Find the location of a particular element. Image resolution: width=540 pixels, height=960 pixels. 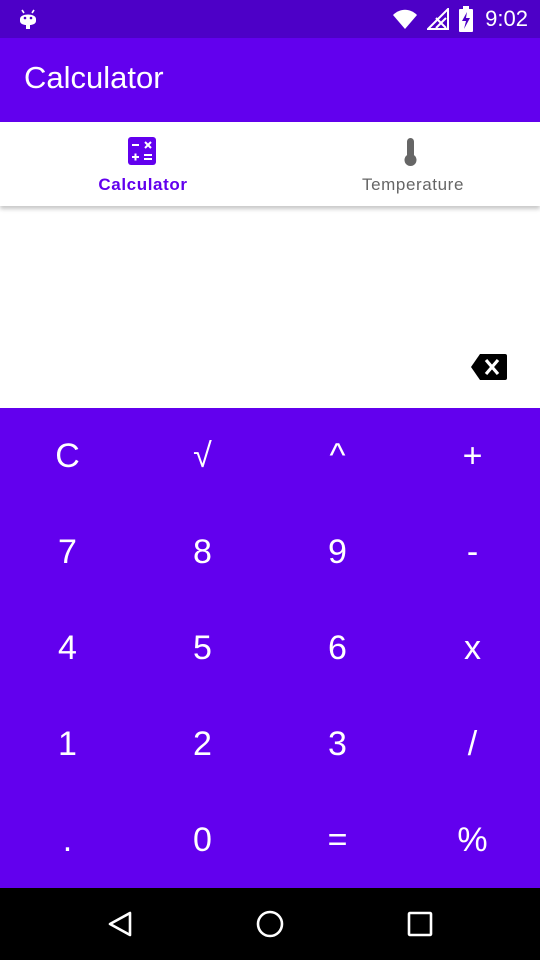

calculator-icon is located at coordinates (143, 152).